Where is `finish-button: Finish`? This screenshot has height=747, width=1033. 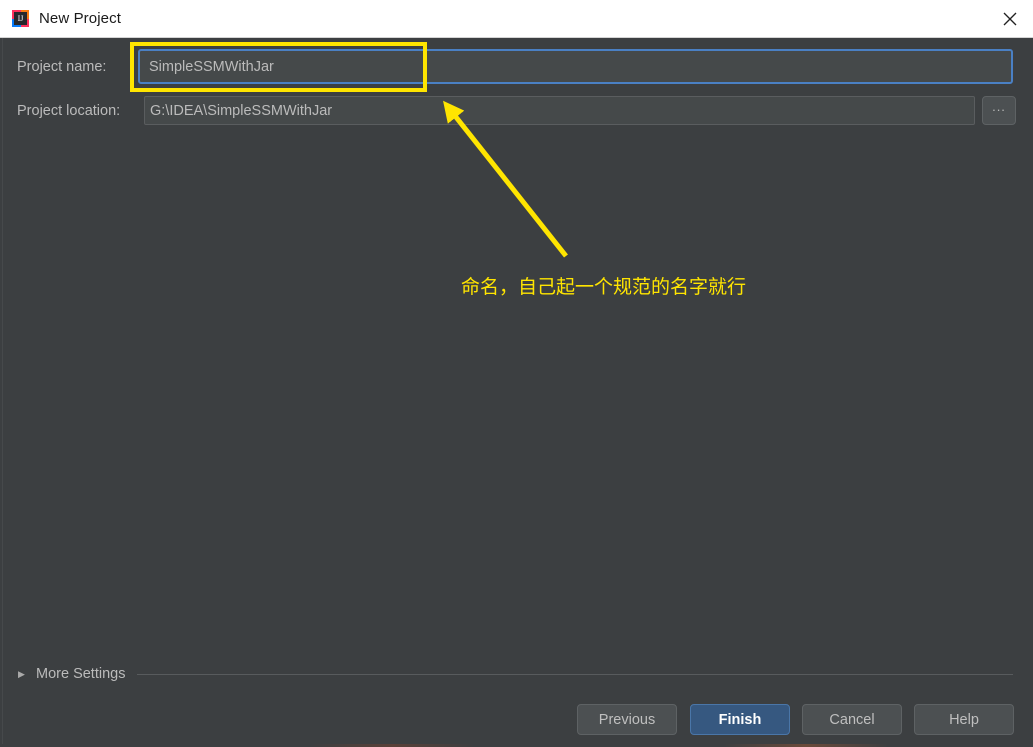
finish-button: Finish is located at coordinates (740, 719).